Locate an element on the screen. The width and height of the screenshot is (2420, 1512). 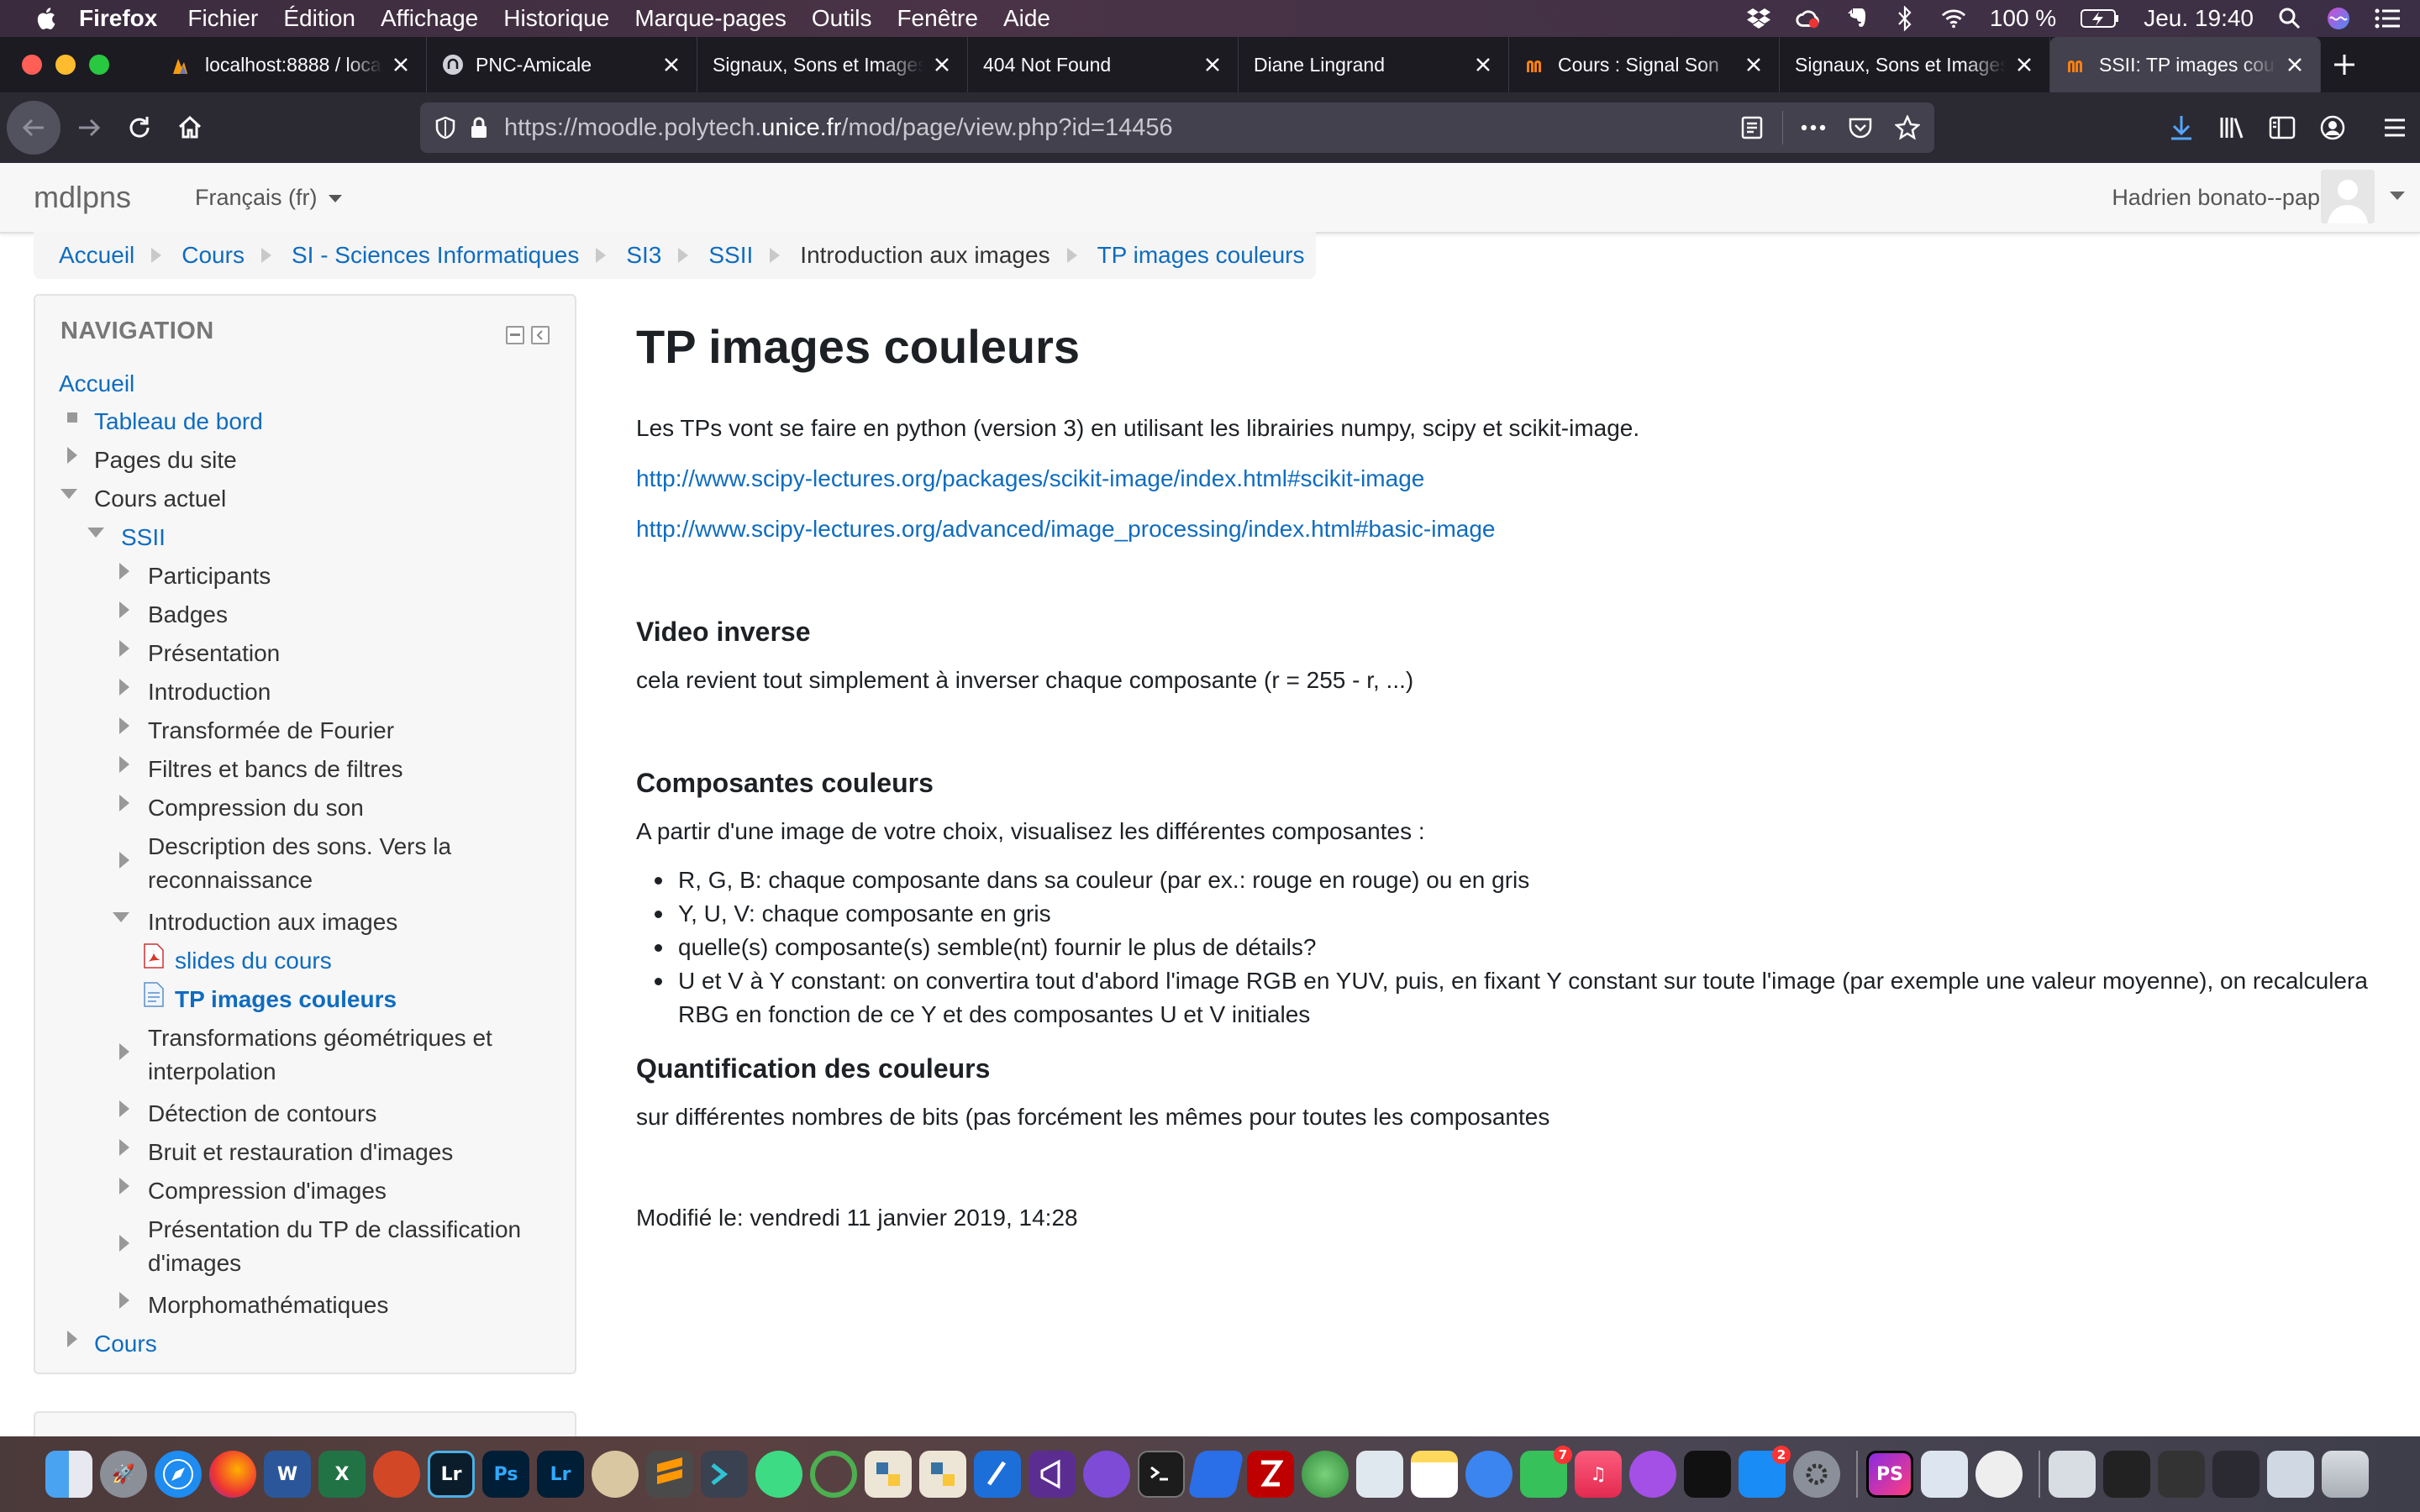
menu-outils: Outils is located at coordinates (842, 18).